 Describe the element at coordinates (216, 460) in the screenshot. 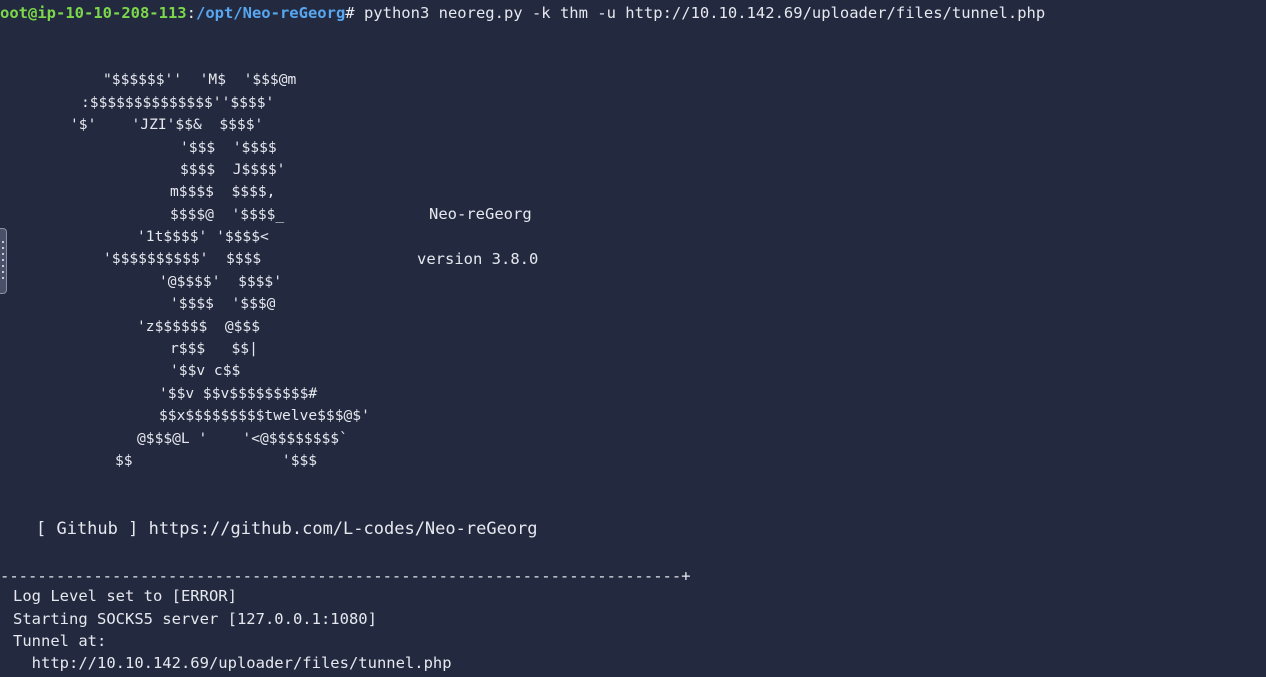

I see `ascii-art-line: $$ '$$$` at that location.